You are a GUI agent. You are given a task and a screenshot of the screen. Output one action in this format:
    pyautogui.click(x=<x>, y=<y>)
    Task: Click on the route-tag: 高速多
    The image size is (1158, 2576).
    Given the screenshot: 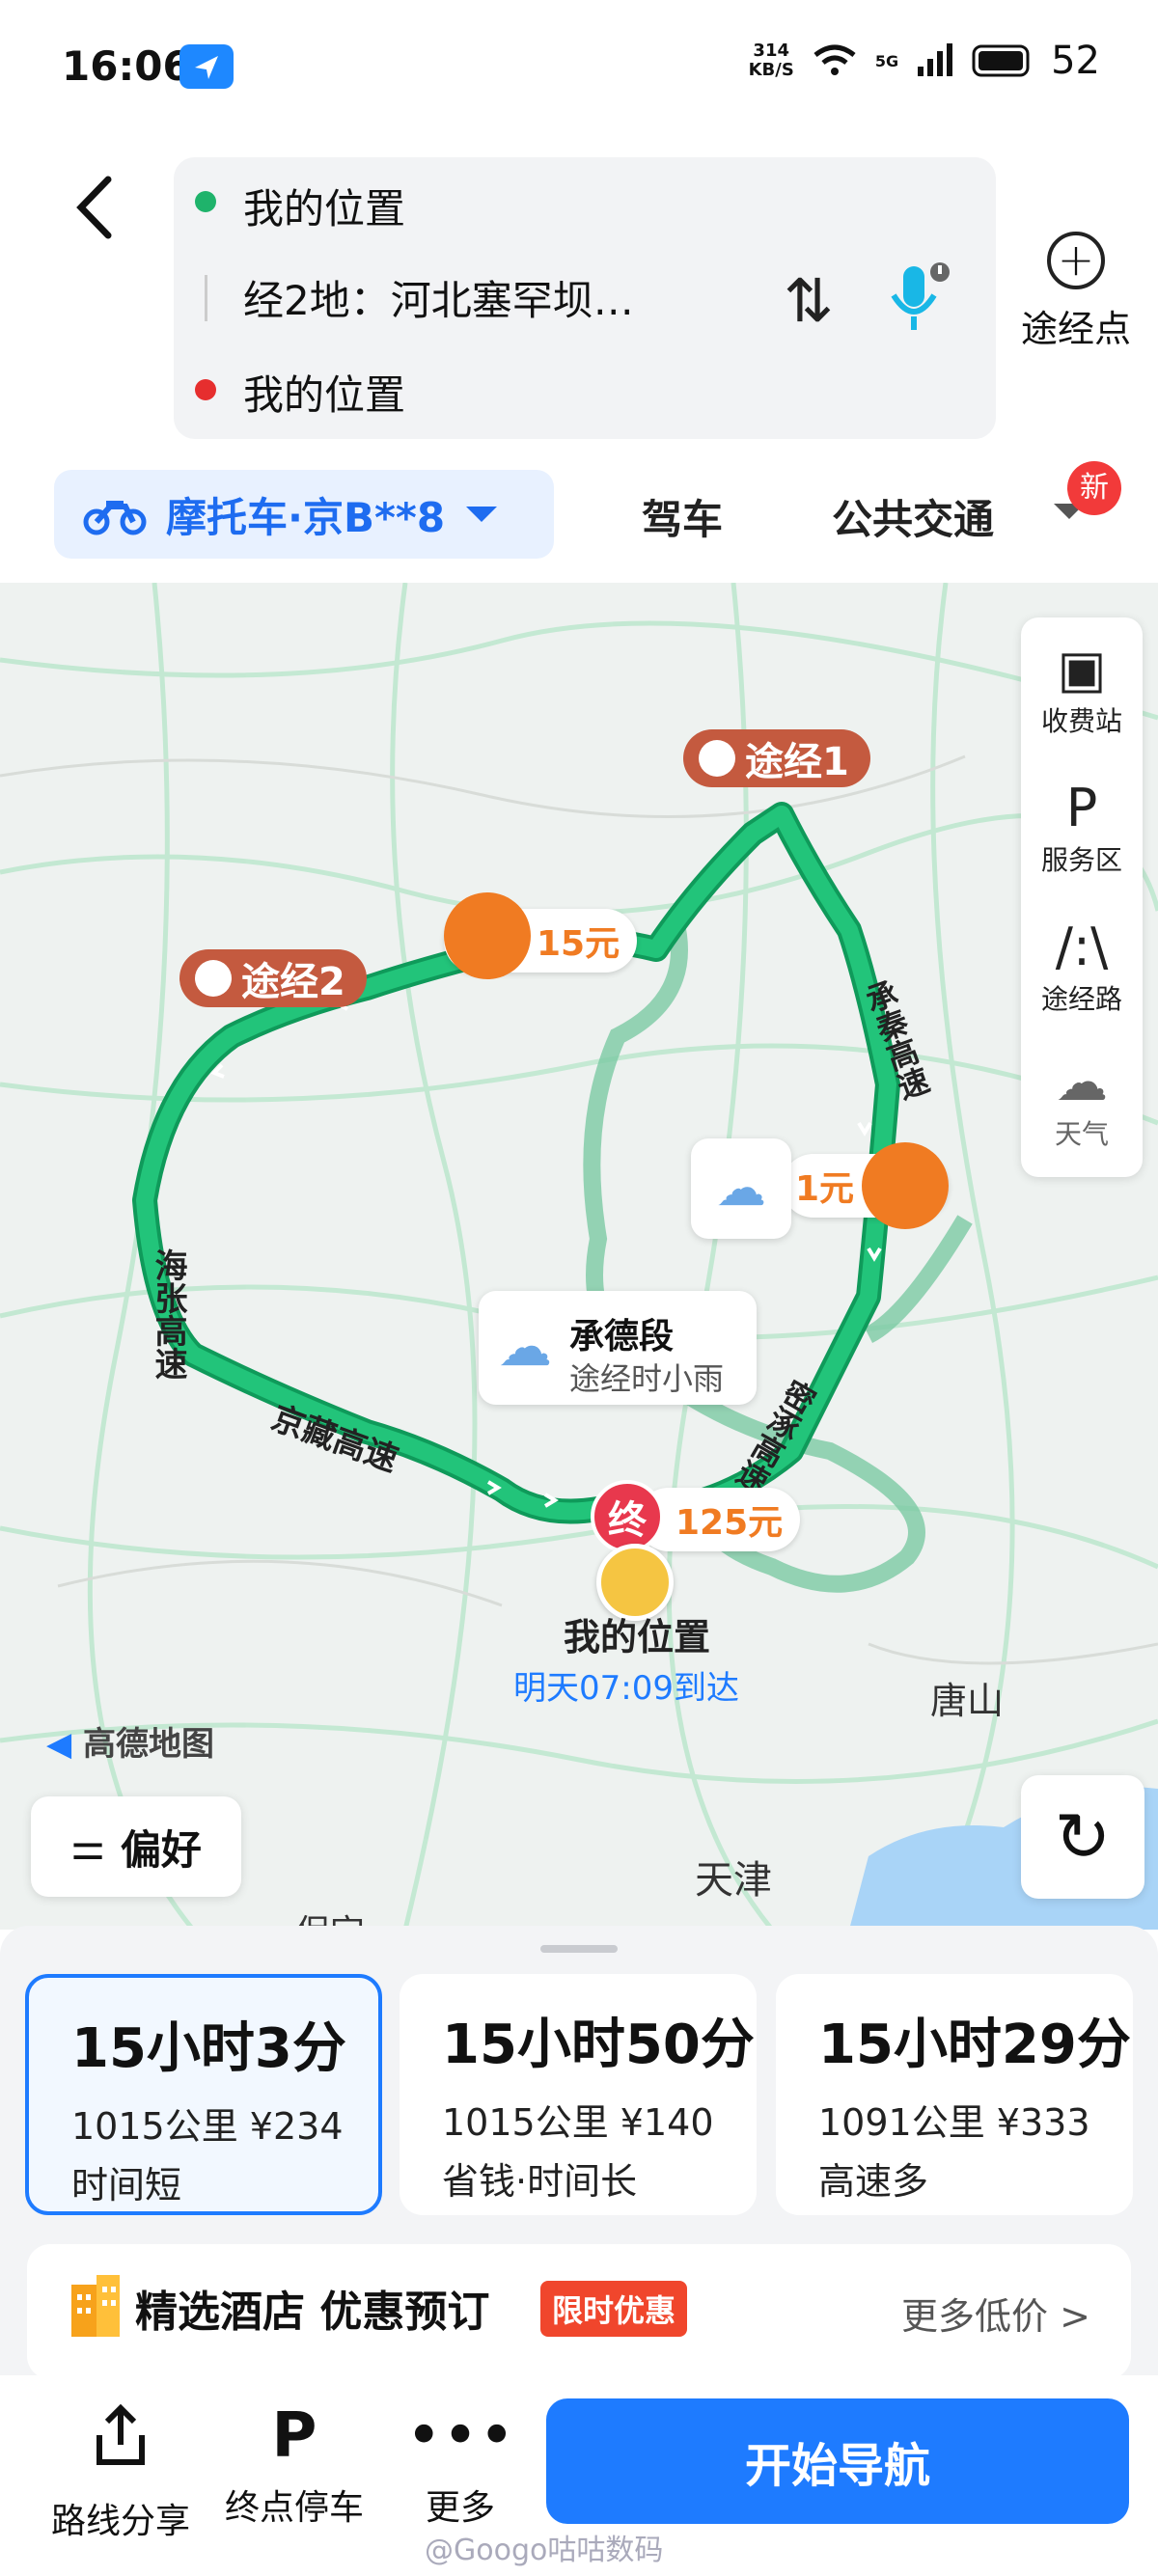 What is the action you would take?
    pyautogui.click(x=873, y=2181)
    